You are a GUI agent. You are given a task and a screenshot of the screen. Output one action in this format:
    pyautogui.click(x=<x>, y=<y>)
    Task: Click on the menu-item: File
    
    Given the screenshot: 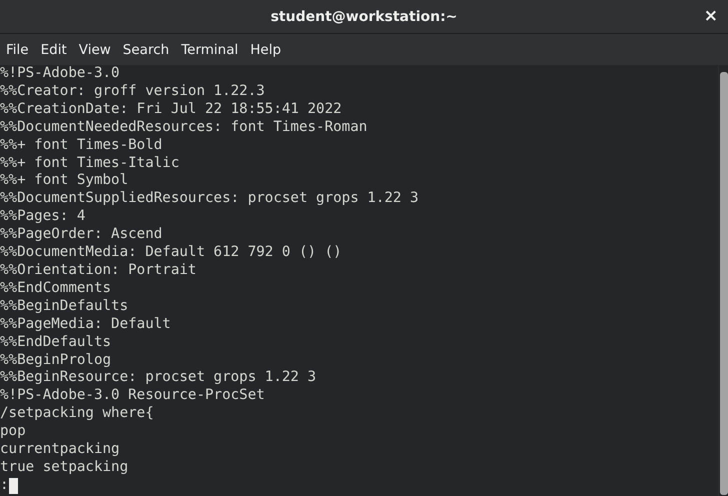 What is the action you would take?
    pyautogui.click(x=17, y=50)
    